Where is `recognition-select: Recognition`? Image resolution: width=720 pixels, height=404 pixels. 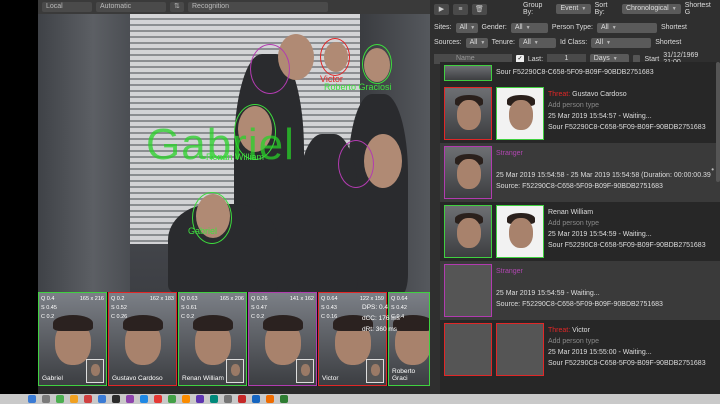 recognition-select: Recognition is located at coordinates (258, 7).